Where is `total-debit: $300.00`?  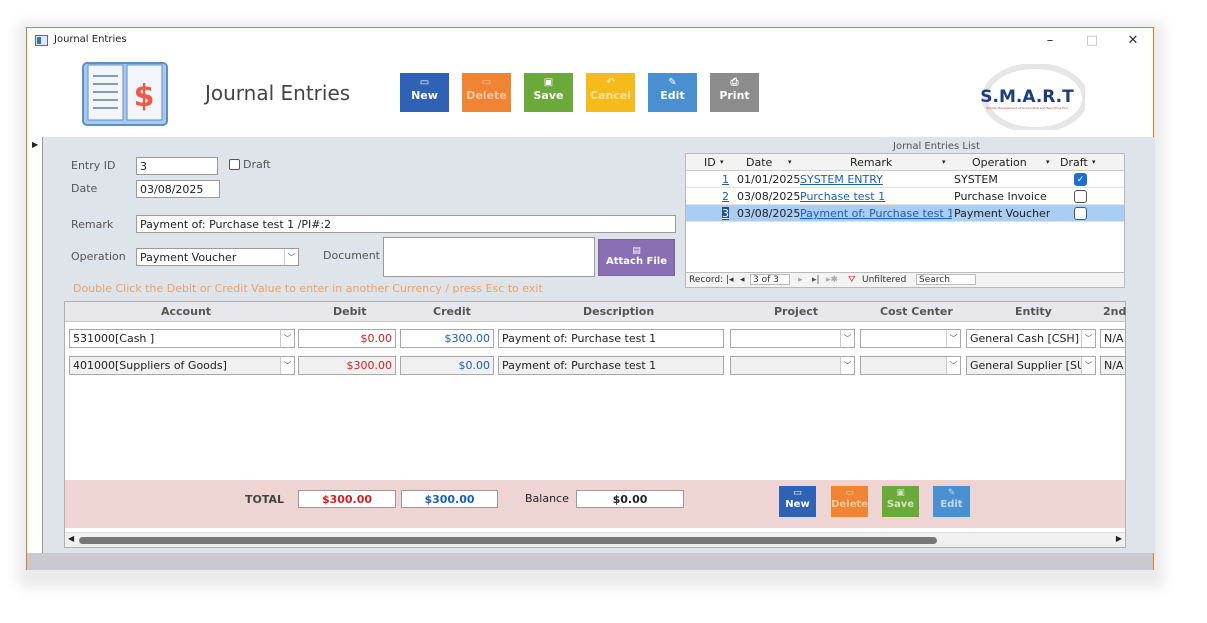 total-debit: $300.00 is located at coordinates (347, 499).